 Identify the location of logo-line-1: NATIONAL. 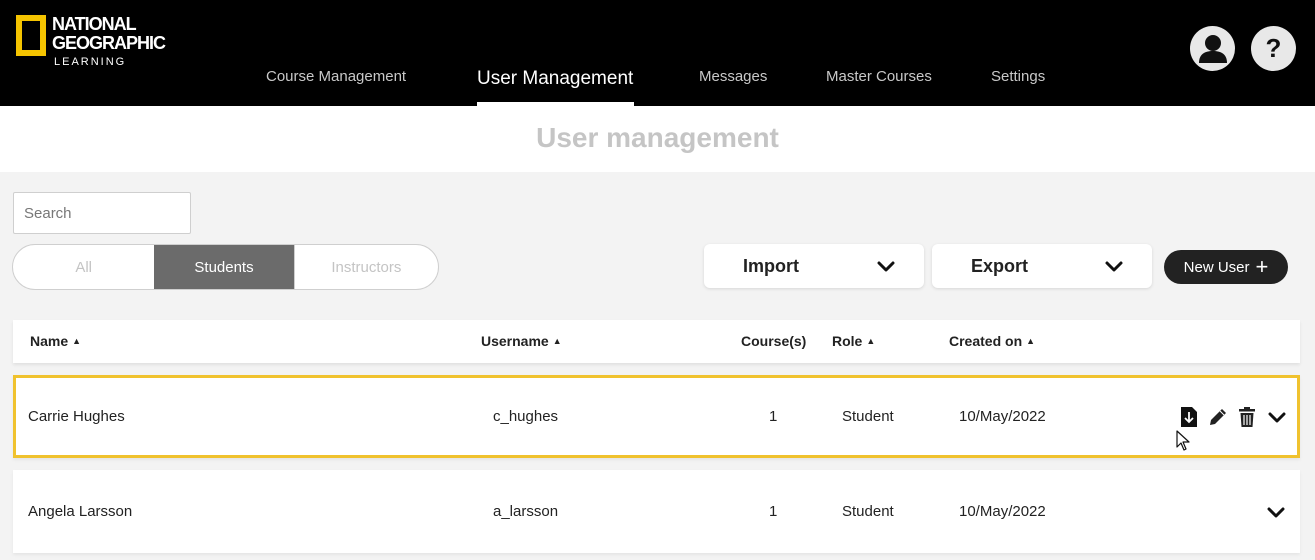
(94, 24).